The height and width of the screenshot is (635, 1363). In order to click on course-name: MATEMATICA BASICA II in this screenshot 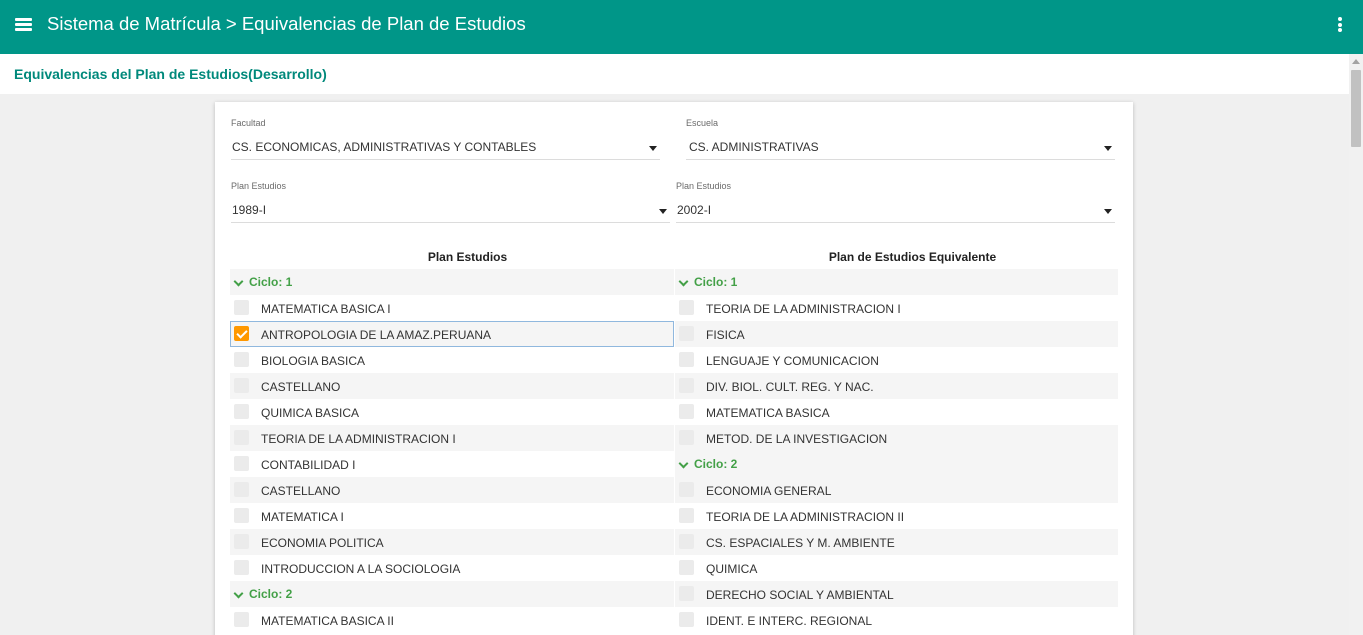, I will do `click(327, 621)`.